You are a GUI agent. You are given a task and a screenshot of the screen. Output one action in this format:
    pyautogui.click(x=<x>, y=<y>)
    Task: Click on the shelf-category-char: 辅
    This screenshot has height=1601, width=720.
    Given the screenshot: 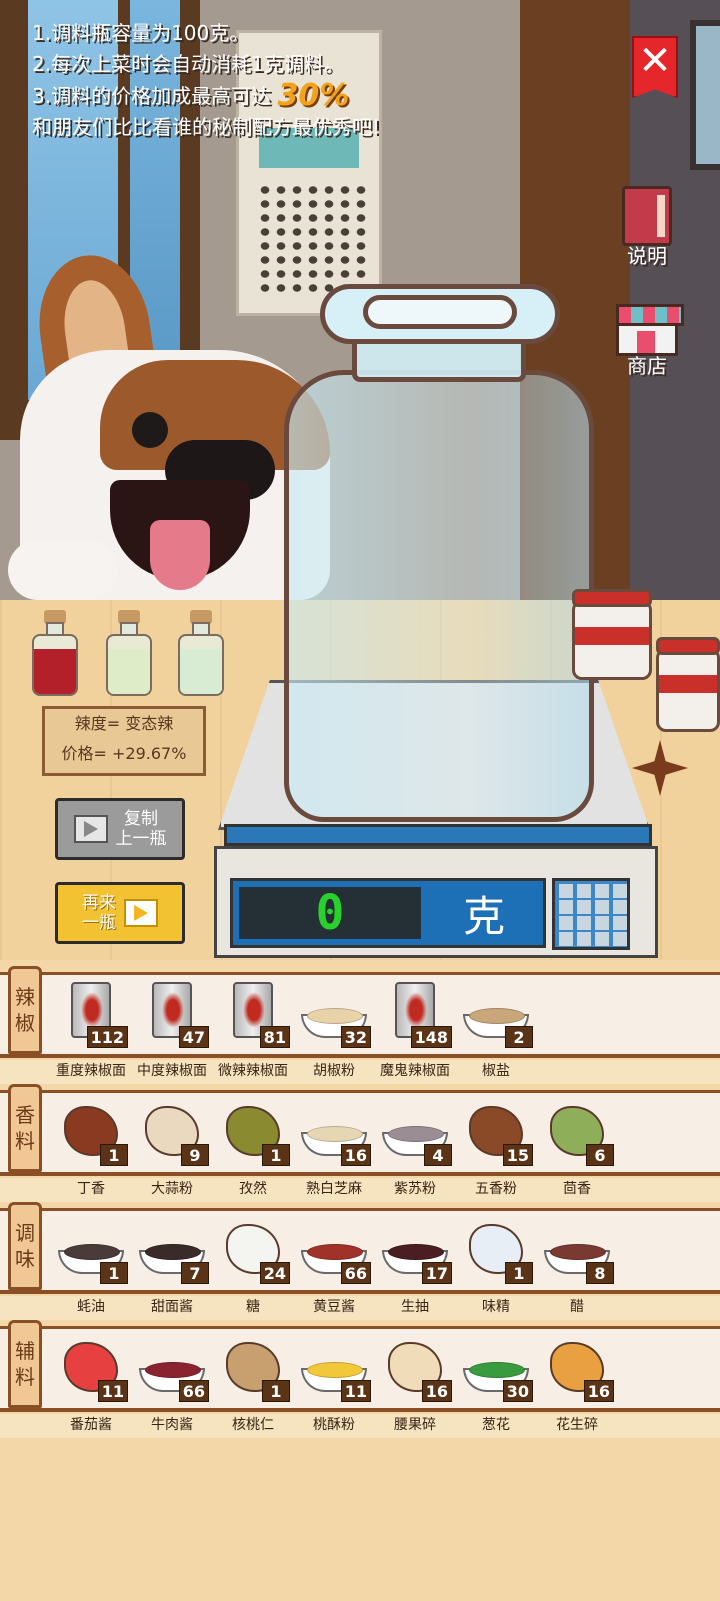 What is the action you would take?
    pyautogui.click(x=25, y=1351)
    